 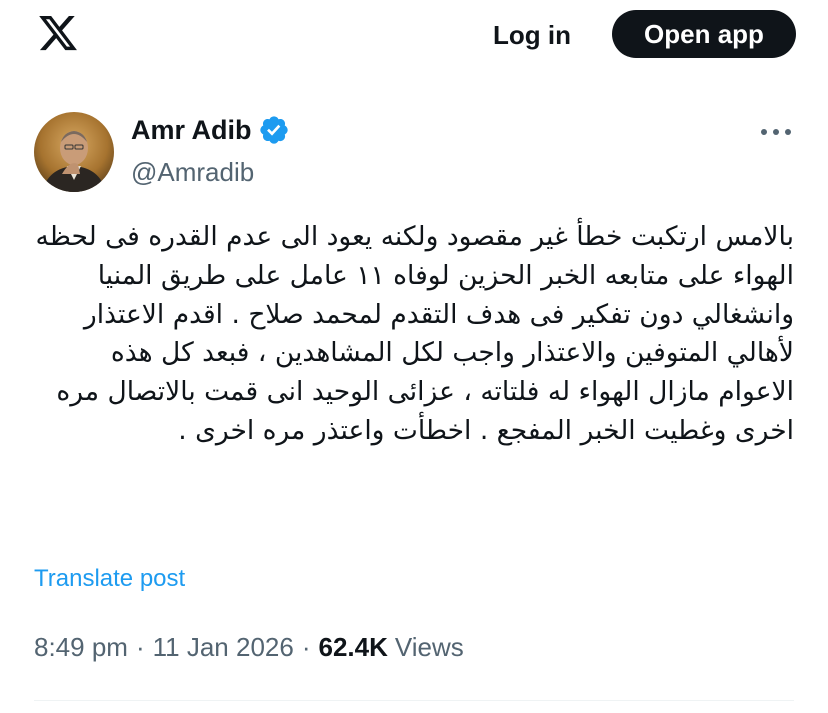 I want to click on open-app-button: Open app, so click(x=704, y=34).